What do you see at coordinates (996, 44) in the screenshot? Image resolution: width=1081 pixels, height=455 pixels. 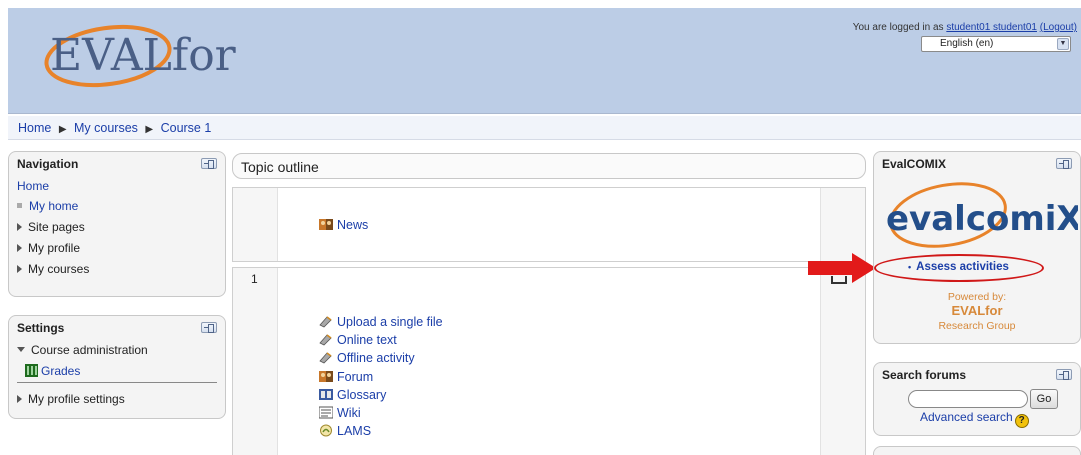 I see `language-select: English (en) ▼` at bounding box center [996, 44].